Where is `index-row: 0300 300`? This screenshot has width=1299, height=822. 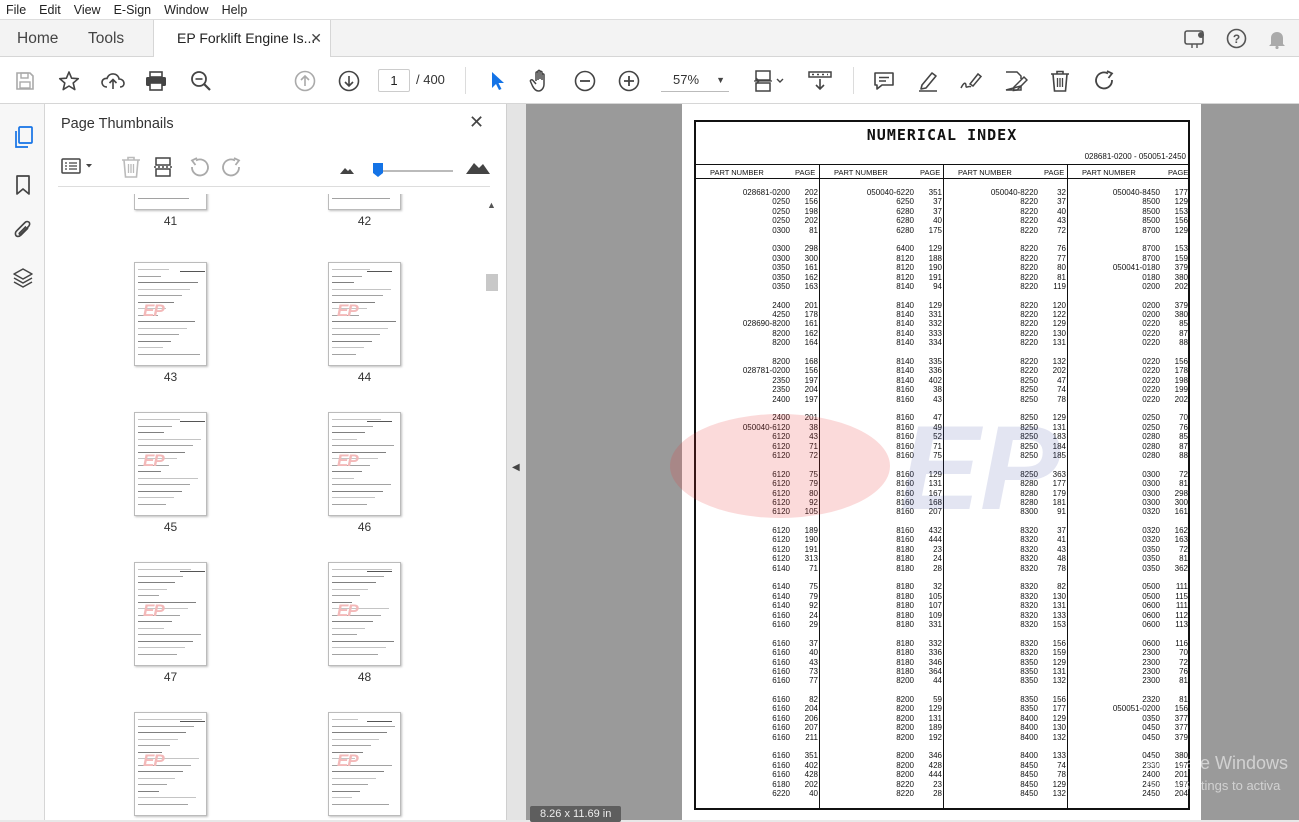 index-row: 0300 300 is located at coordinates (758, 258).